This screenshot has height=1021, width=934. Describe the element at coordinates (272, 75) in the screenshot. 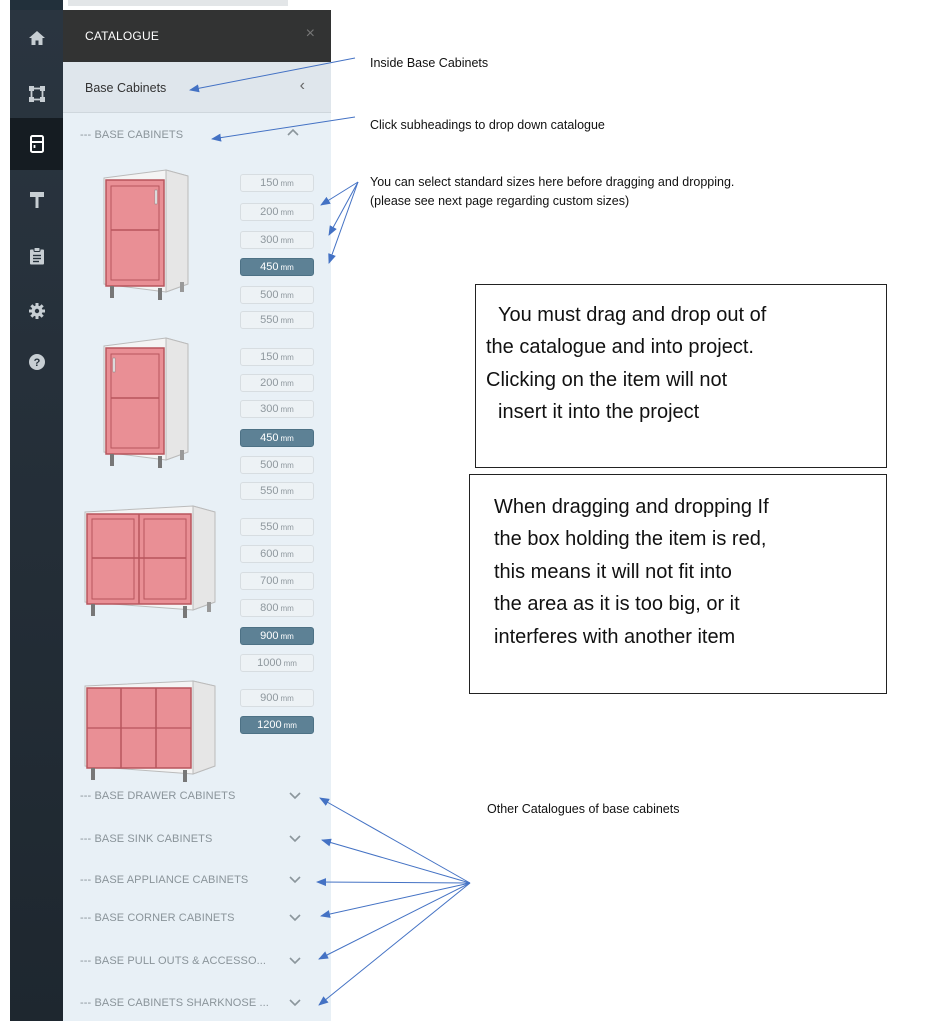

I see `arrow-inside` at that location.